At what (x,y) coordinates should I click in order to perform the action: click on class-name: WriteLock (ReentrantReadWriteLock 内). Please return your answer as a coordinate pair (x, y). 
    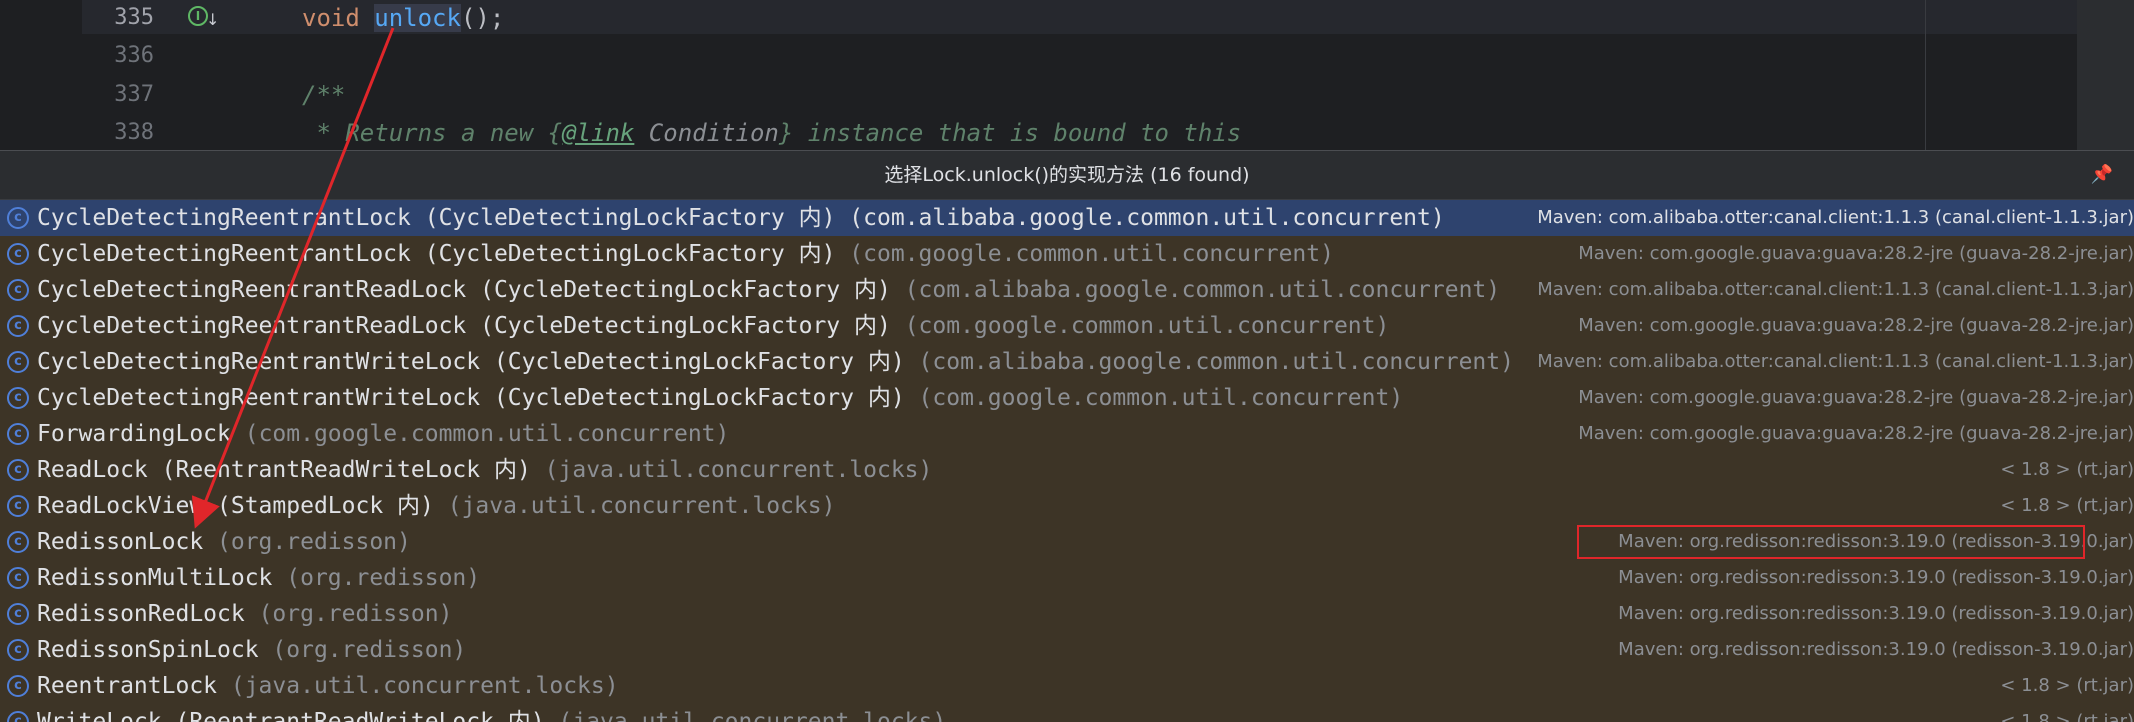
    Looking at the image, I should click on (291, 715).